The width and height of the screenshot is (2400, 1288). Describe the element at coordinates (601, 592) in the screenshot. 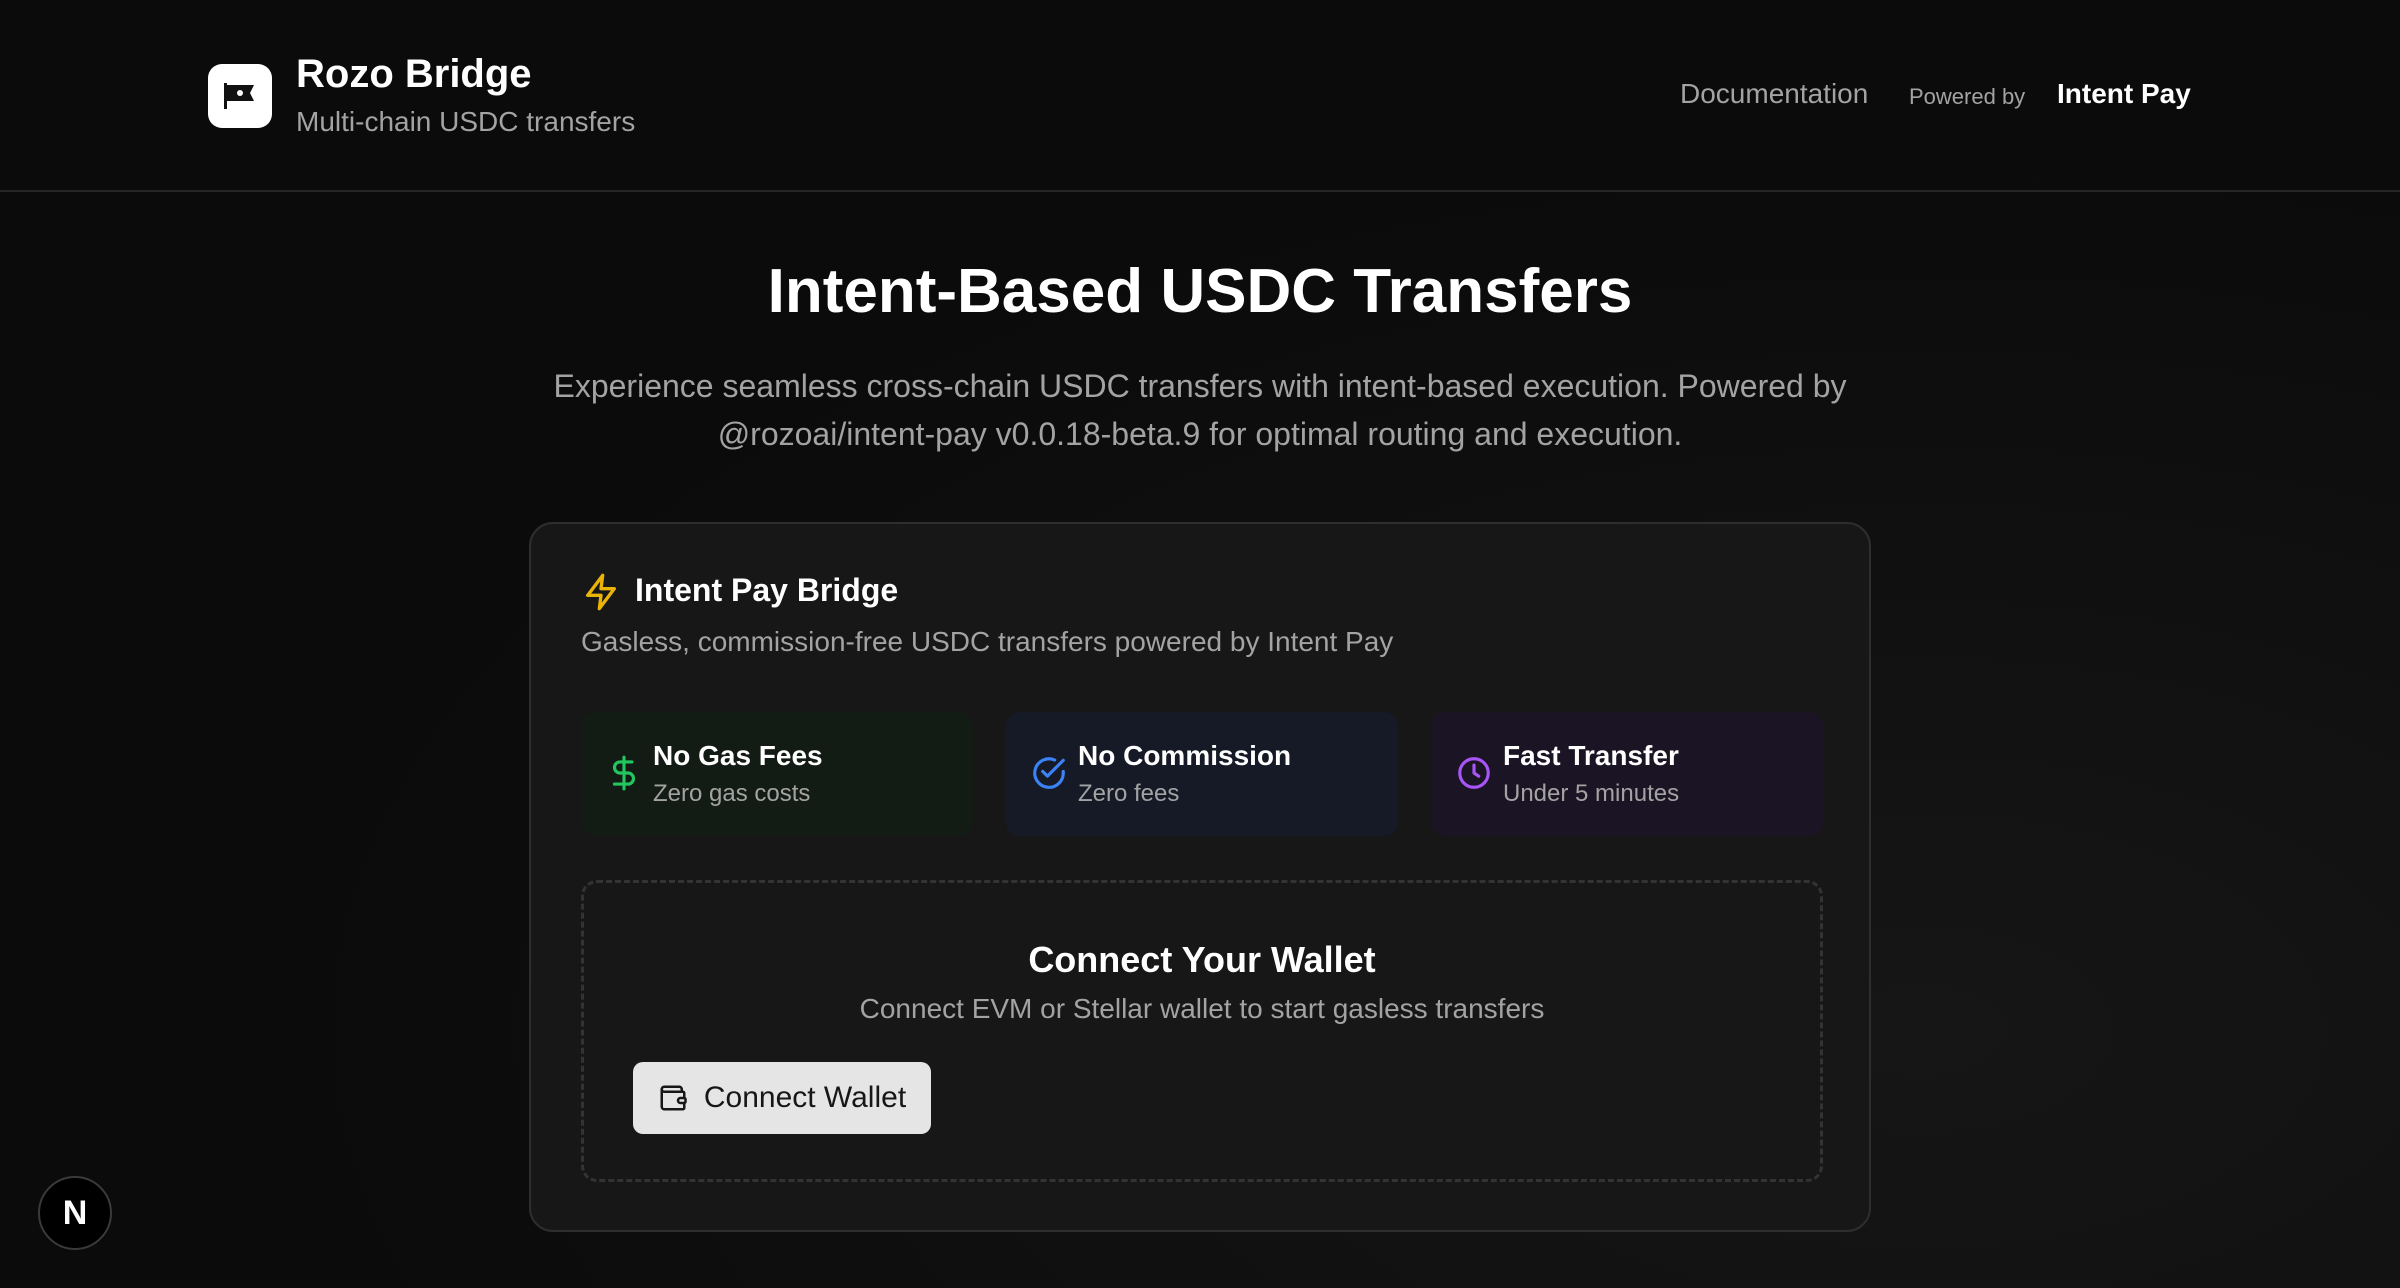

I see `lightning-icon` at that location.